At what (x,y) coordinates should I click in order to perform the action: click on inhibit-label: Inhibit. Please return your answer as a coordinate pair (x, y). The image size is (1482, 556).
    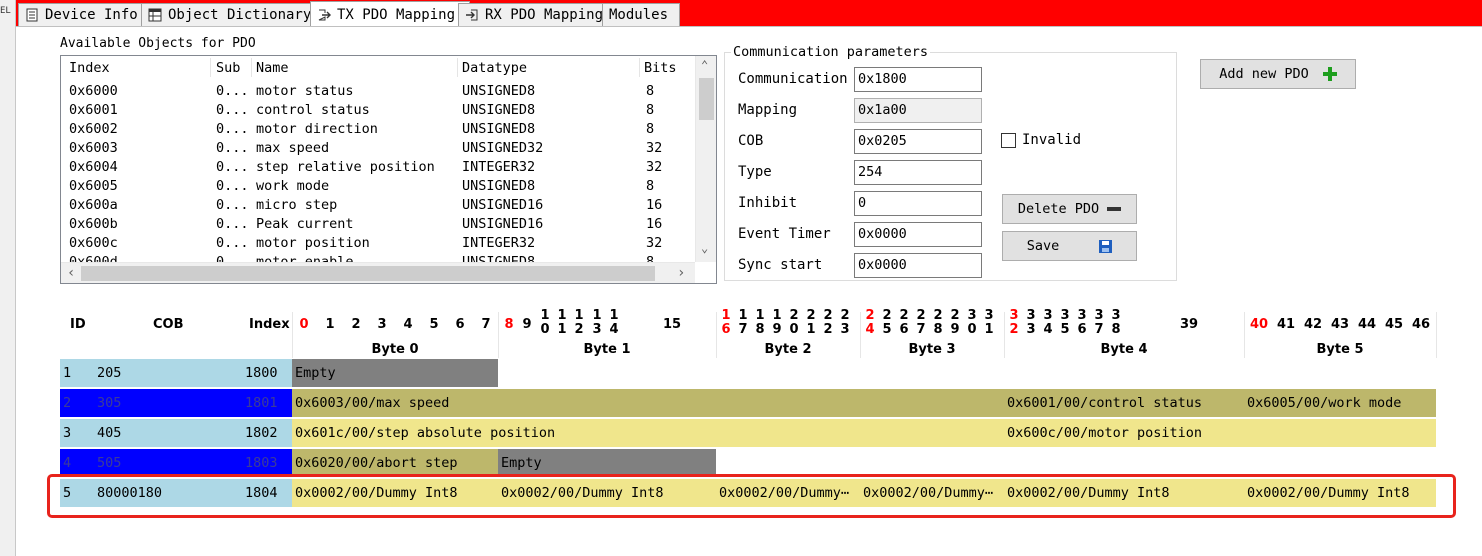
    Looking at the image, I should click on (768, 203).